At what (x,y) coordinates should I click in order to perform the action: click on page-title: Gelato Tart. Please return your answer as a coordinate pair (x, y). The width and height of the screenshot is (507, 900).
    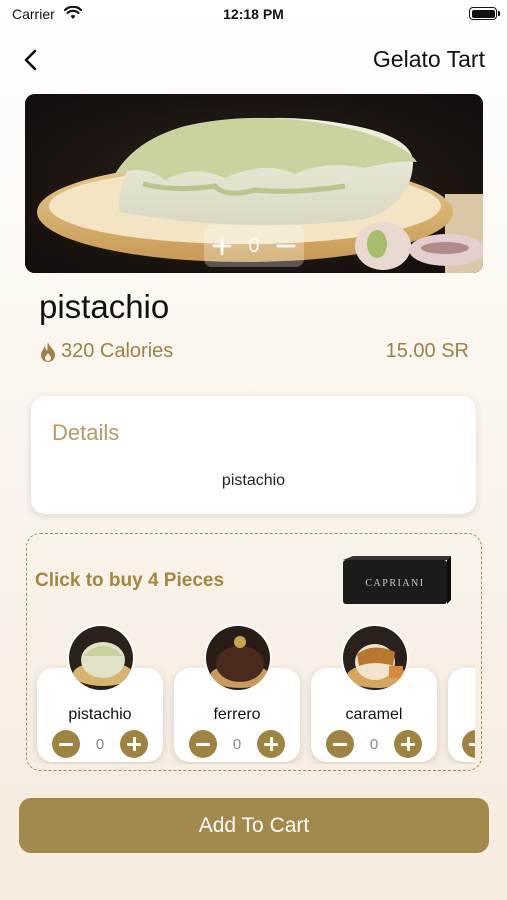
    Looking at the image, I should click on (428, 59).